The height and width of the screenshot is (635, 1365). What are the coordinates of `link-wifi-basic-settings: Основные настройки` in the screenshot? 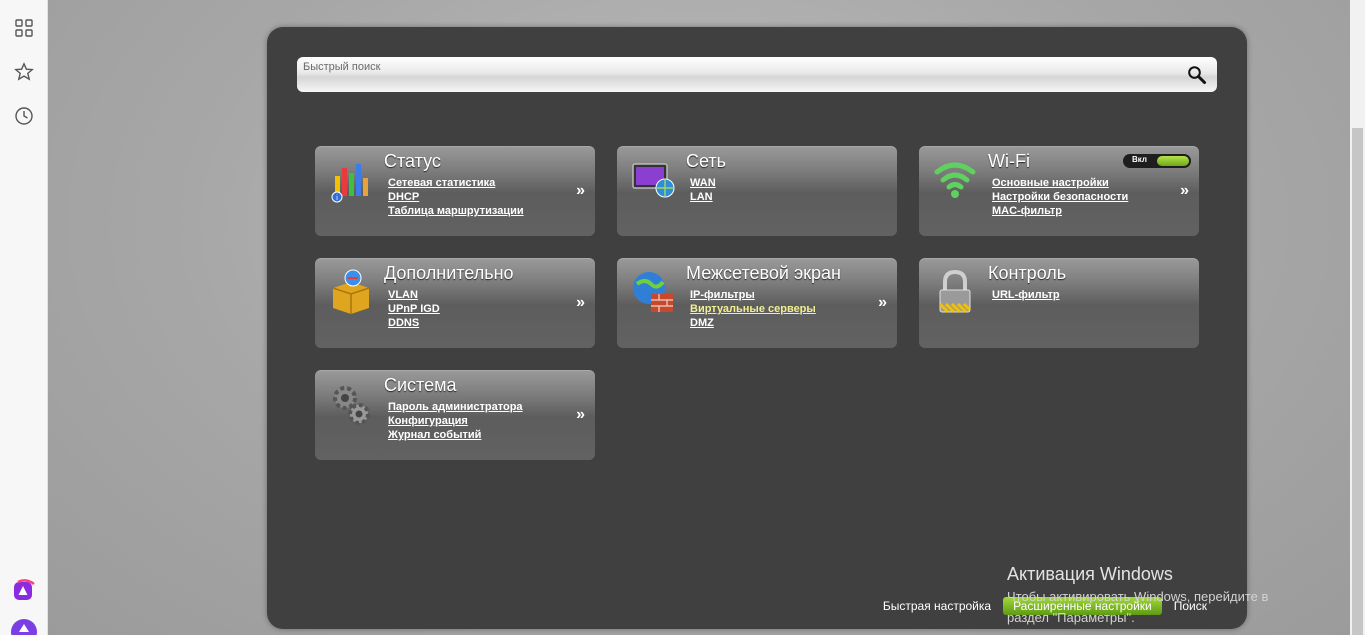 It's located at (1060, 183).